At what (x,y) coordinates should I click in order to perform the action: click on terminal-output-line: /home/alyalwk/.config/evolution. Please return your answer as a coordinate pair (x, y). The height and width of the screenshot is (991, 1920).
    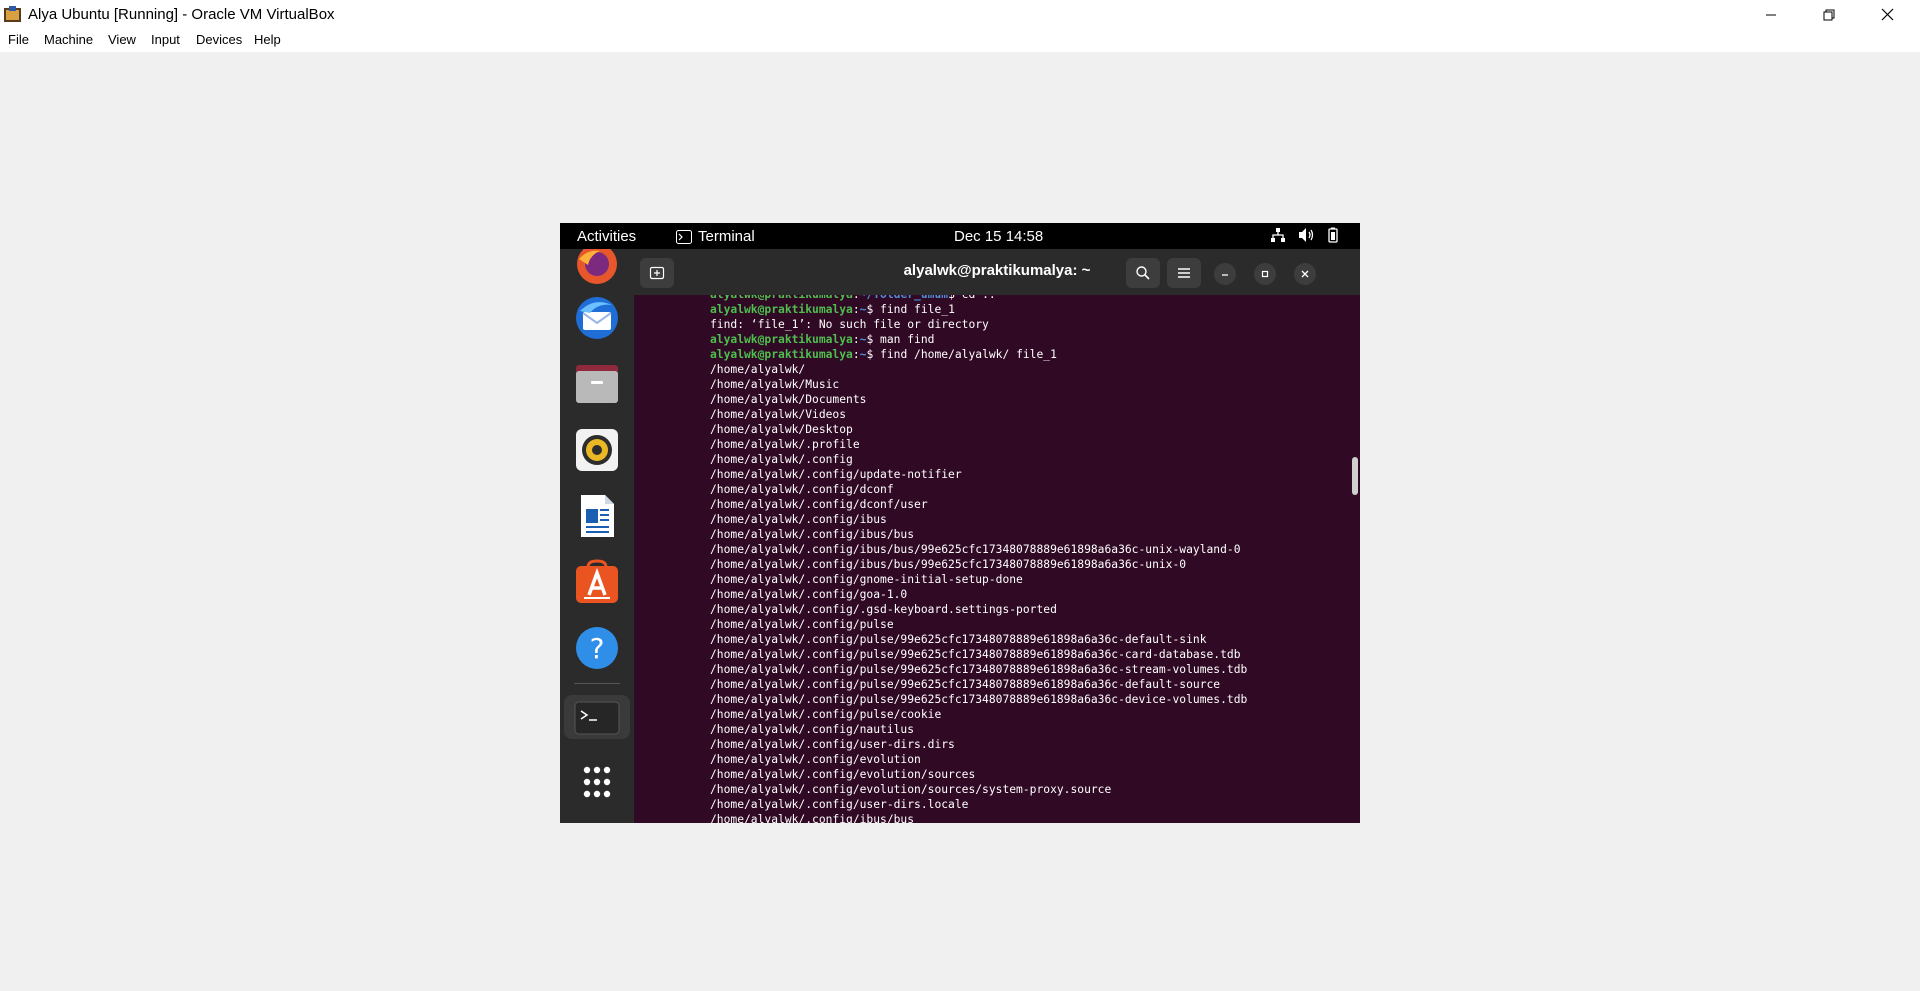
    Looking at the image, I should click on (978, 759).